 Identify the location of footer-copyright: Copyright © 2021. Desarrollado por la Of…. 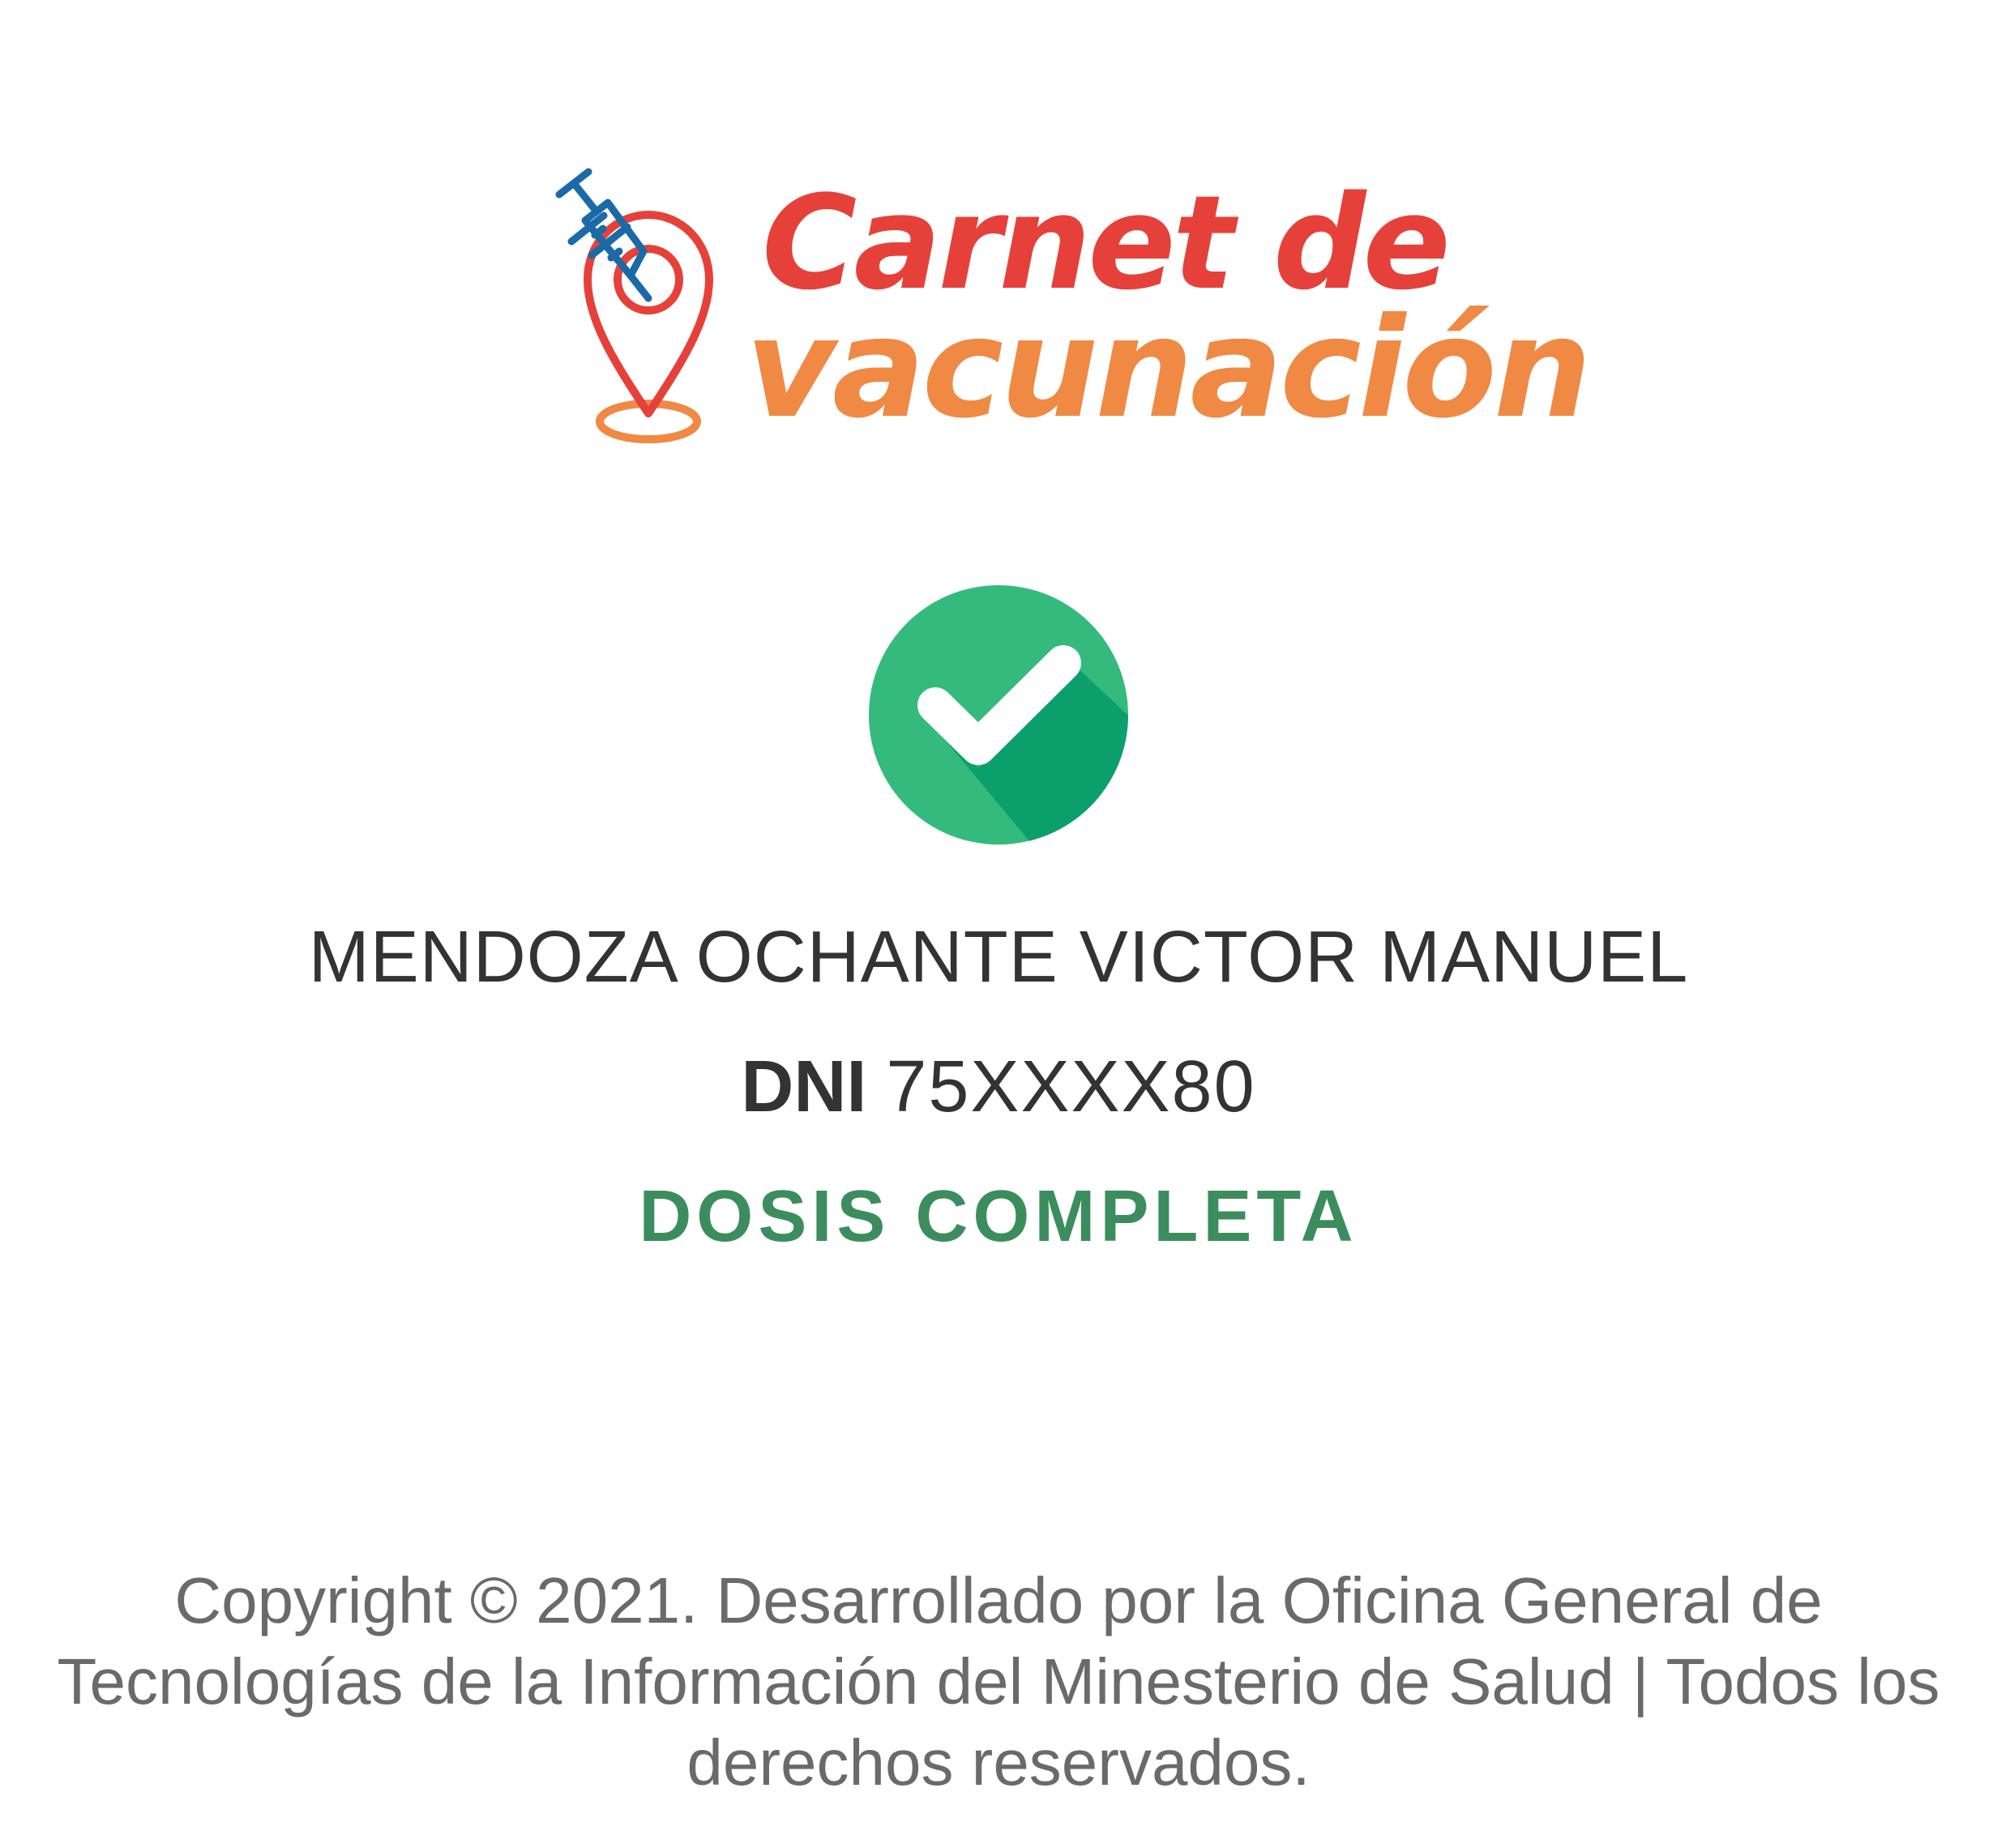
(998, 1681).